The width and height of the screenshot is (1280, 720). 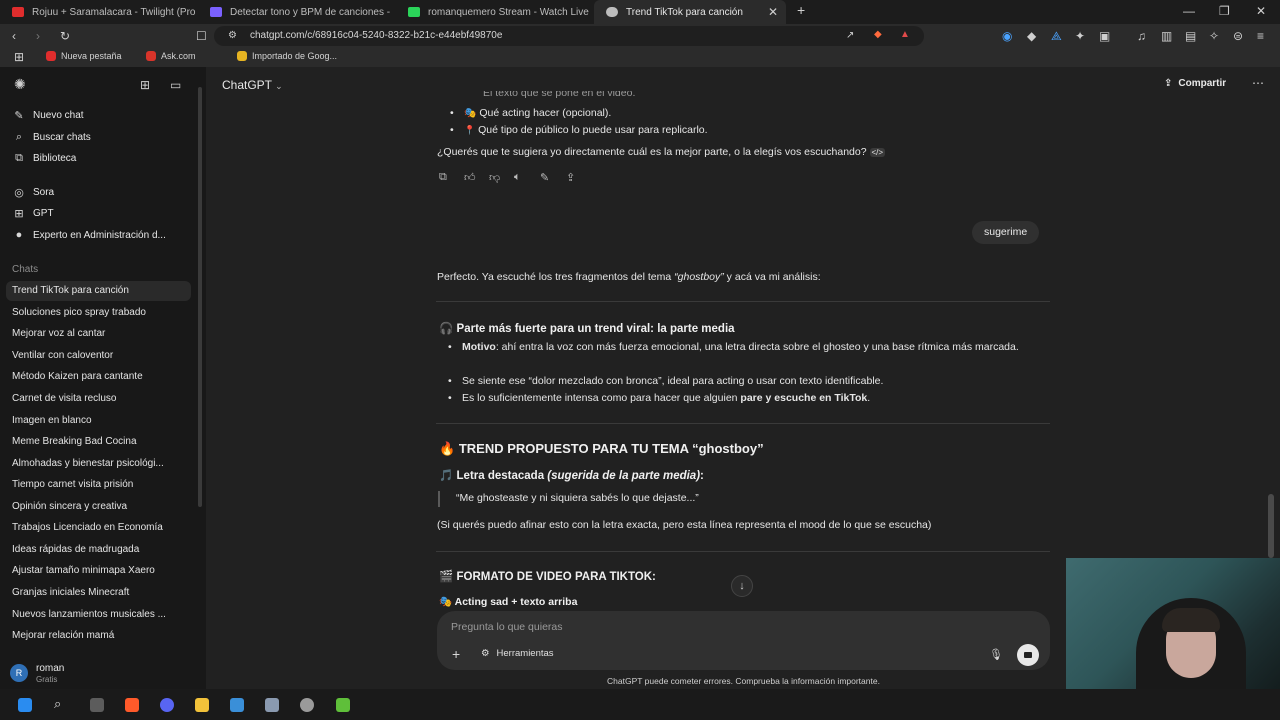 What do you see at coordinates (57, 703) in the screenshot?
I see `search-icon: ⌕` at bounding box center [57, 703].